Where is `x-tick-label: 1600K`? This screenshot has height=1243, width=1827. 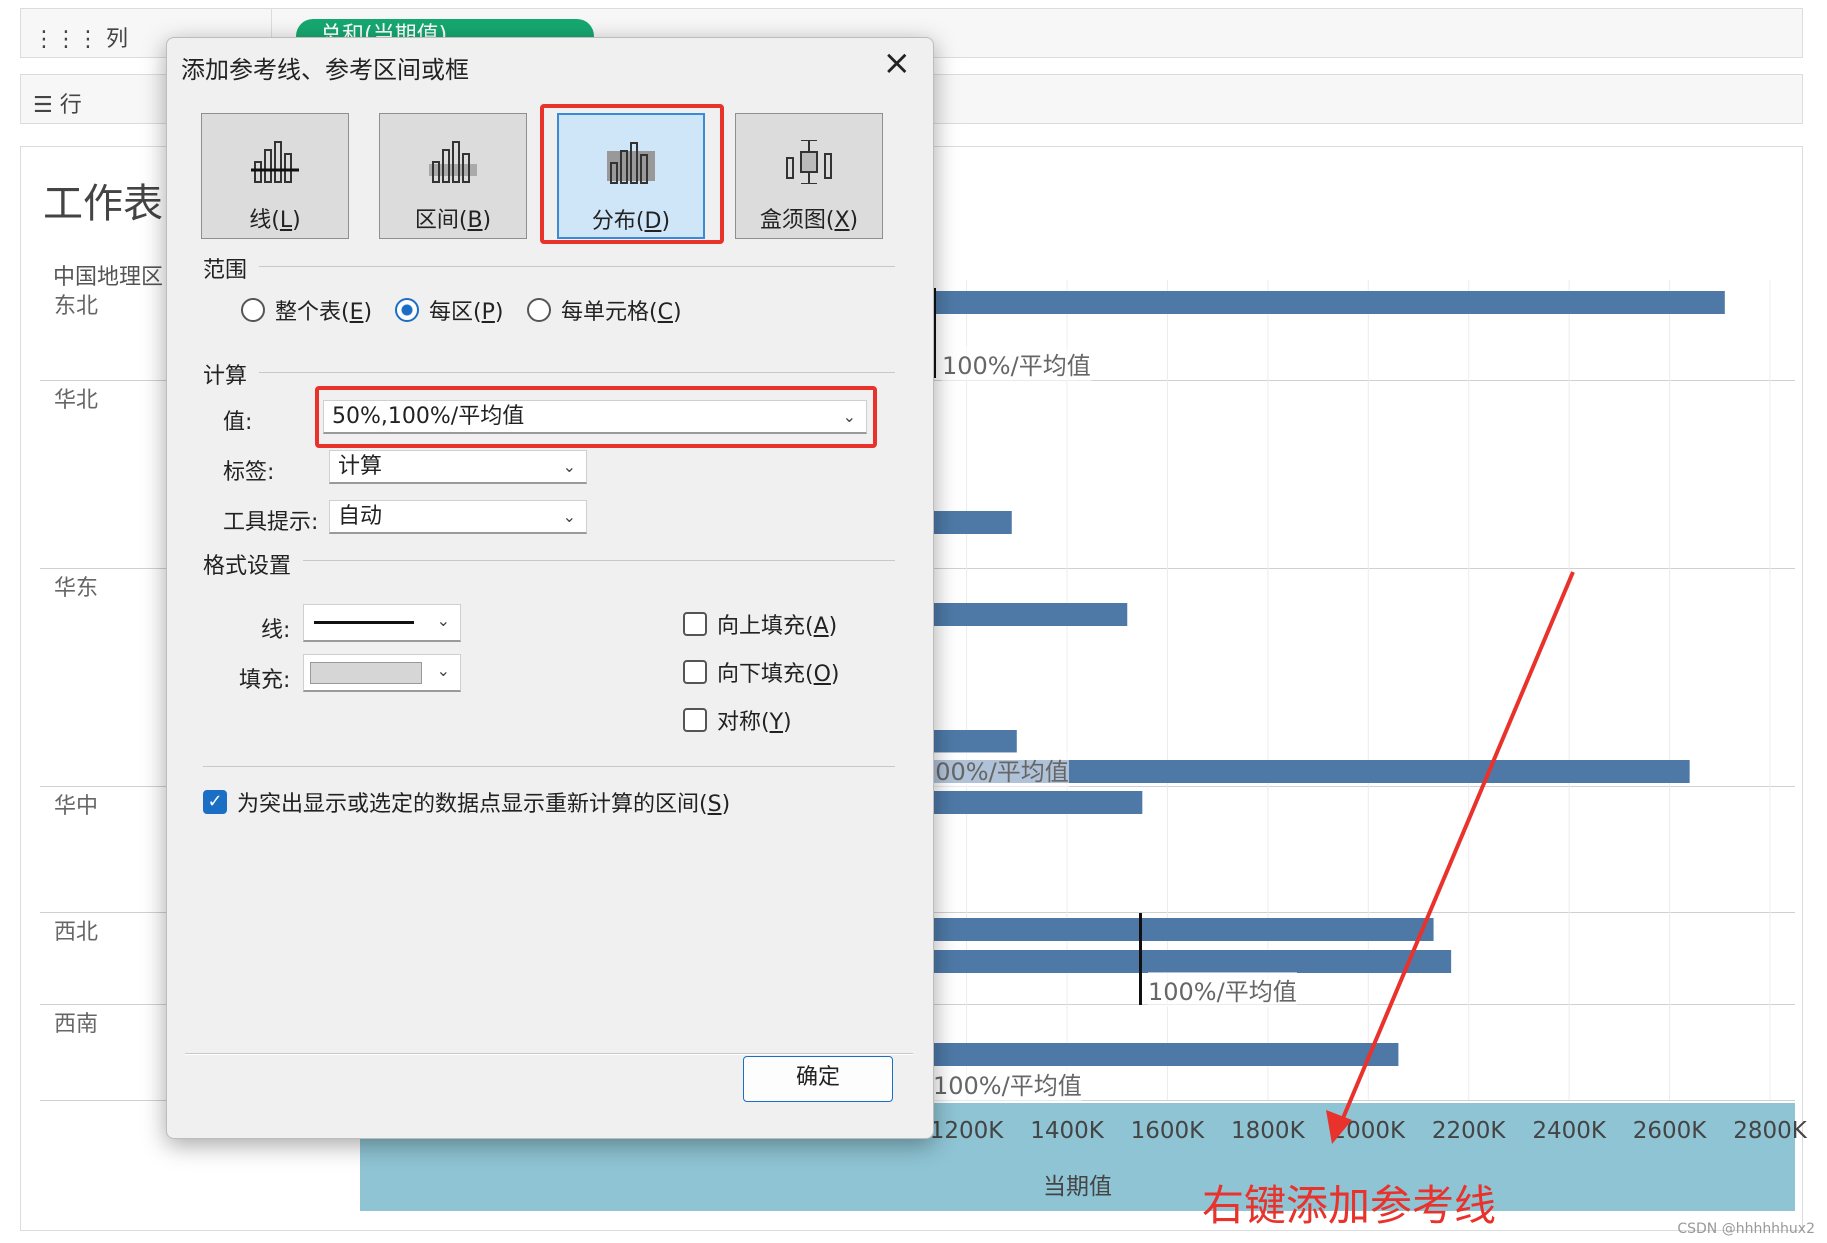
x-tick-label: 1600K is located at coordinates (1167, 1131).